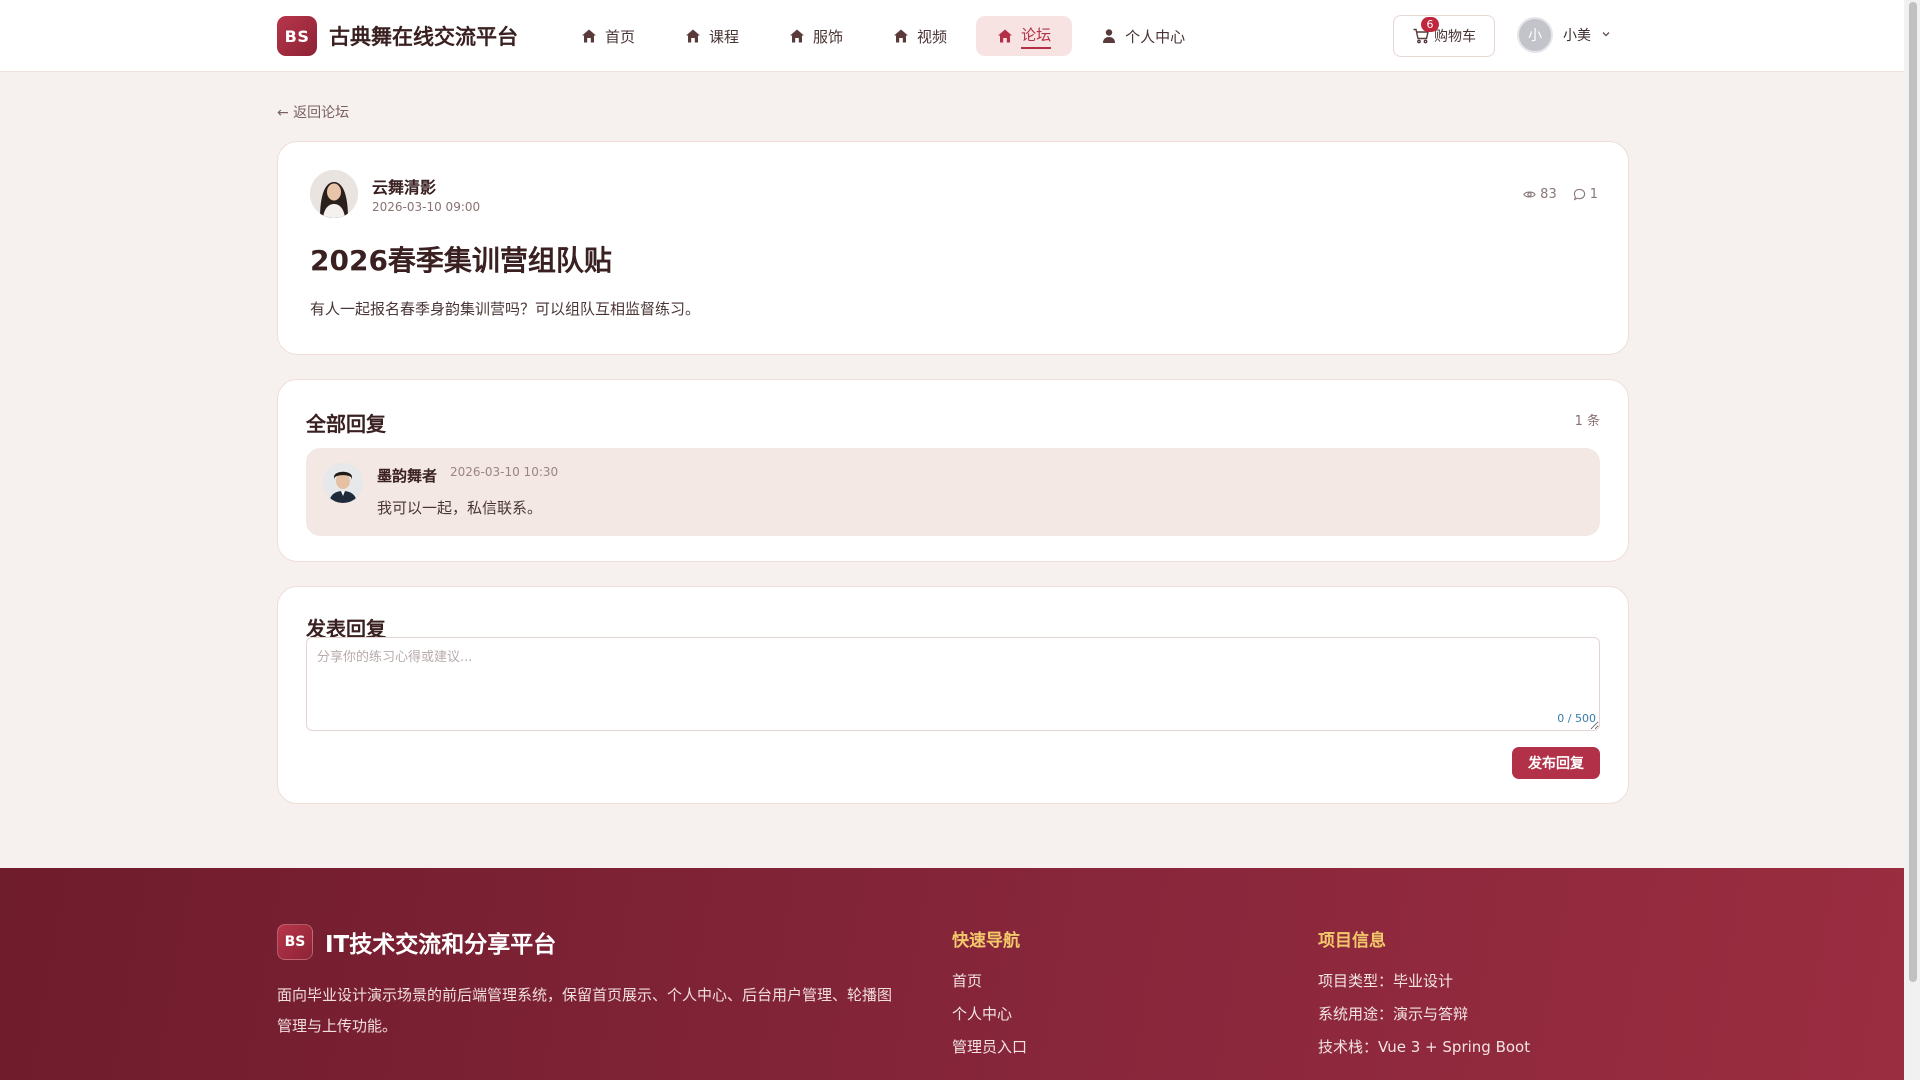 This screenshot has height=1080, width=1920. I want to click on replies-heading: 全部回复, so click(346, 424).